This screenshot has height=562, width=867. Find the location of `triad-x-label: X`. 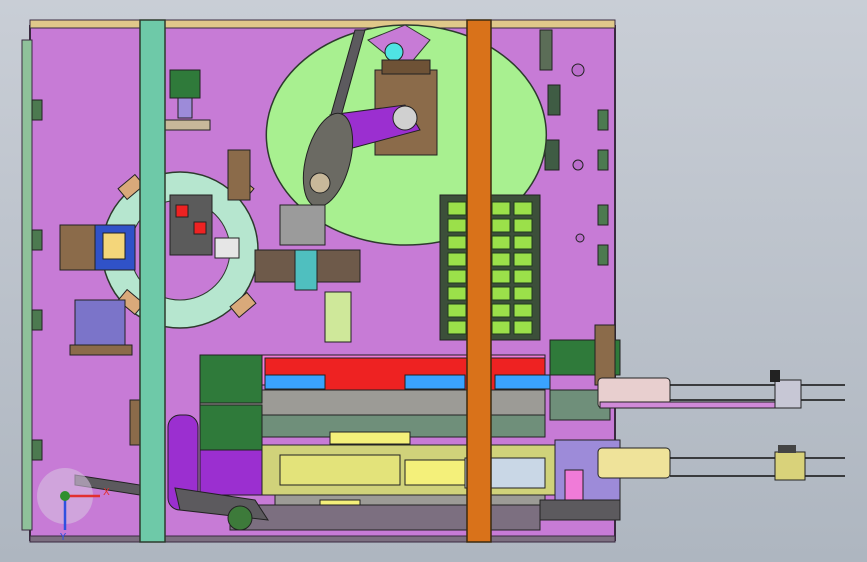

triad-x-label: X is located at coordinates (106, 492).